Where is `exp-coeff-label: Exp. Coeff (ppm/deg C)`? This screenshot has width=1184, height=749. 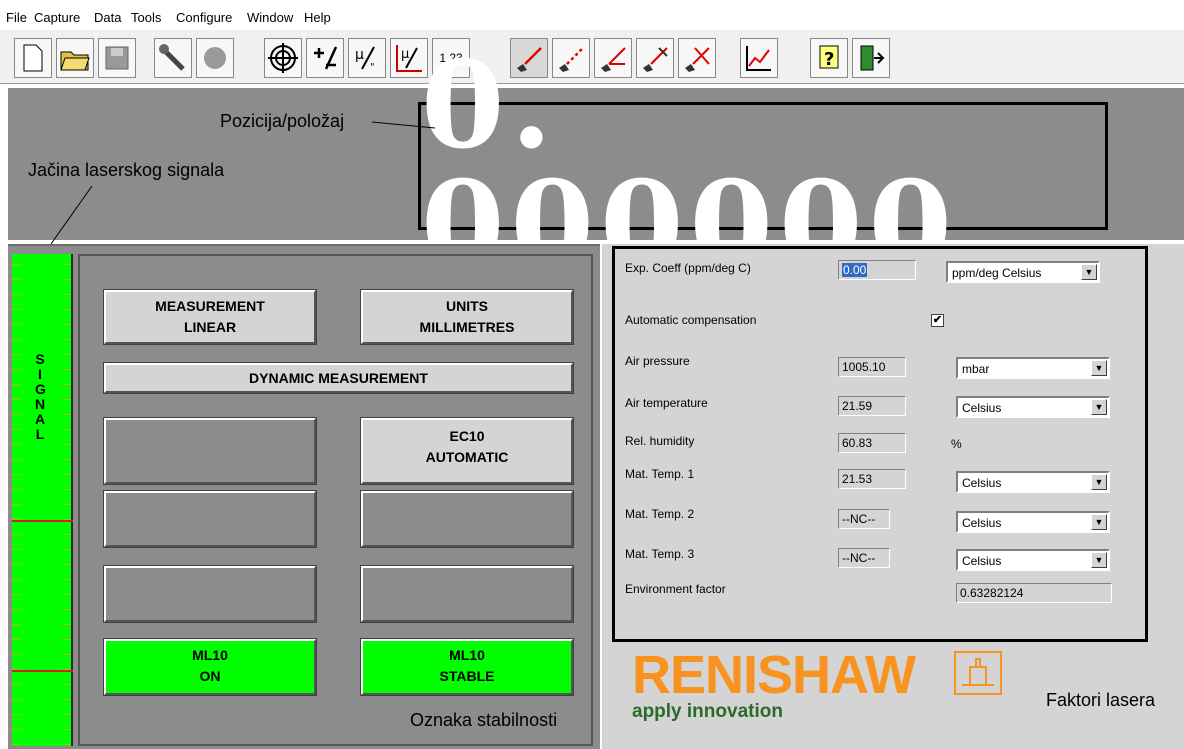
exp-coeff-label: Exp. Coeff (ppm/deg C) is located at coordinates (688, 268).